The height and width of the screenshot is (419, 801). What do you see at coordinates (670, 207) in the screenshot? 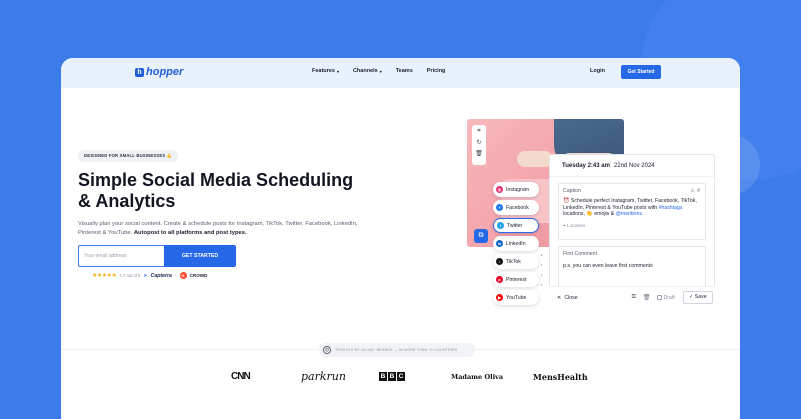
I see `caption-hashtags: #hashtags` at bounding box center [670, 207].